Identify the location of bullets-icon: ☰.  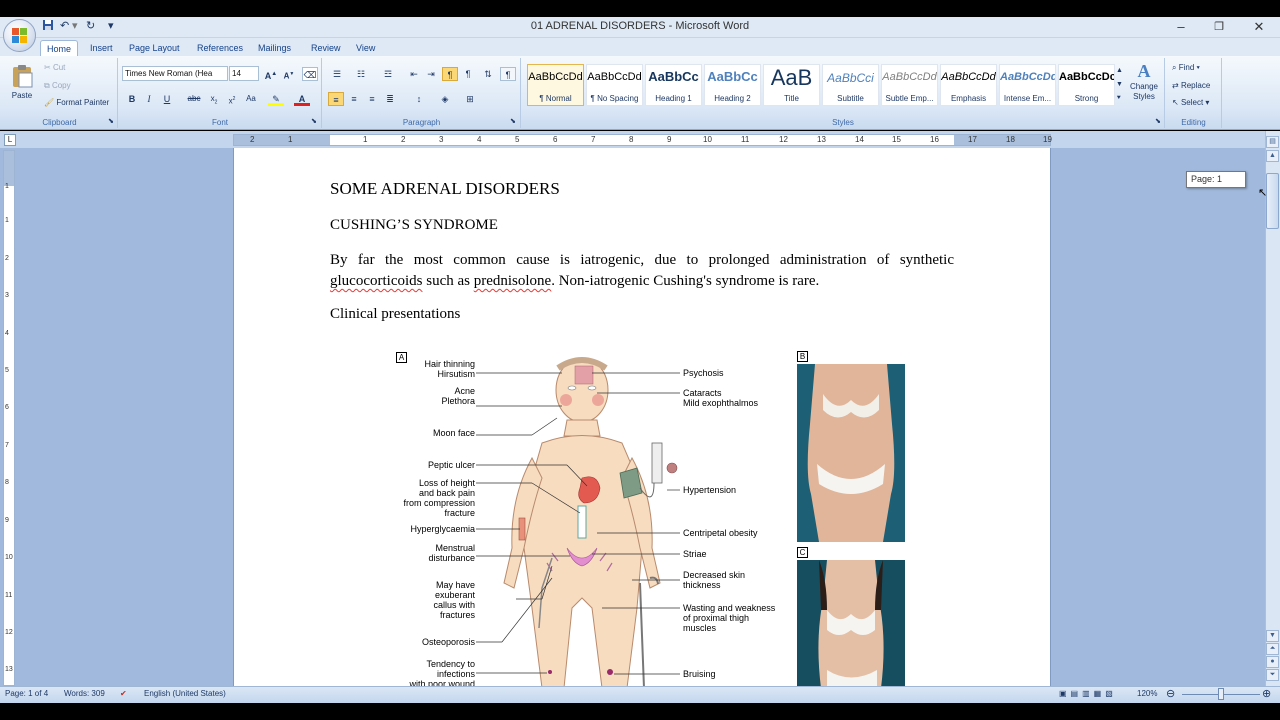
(337, 74).